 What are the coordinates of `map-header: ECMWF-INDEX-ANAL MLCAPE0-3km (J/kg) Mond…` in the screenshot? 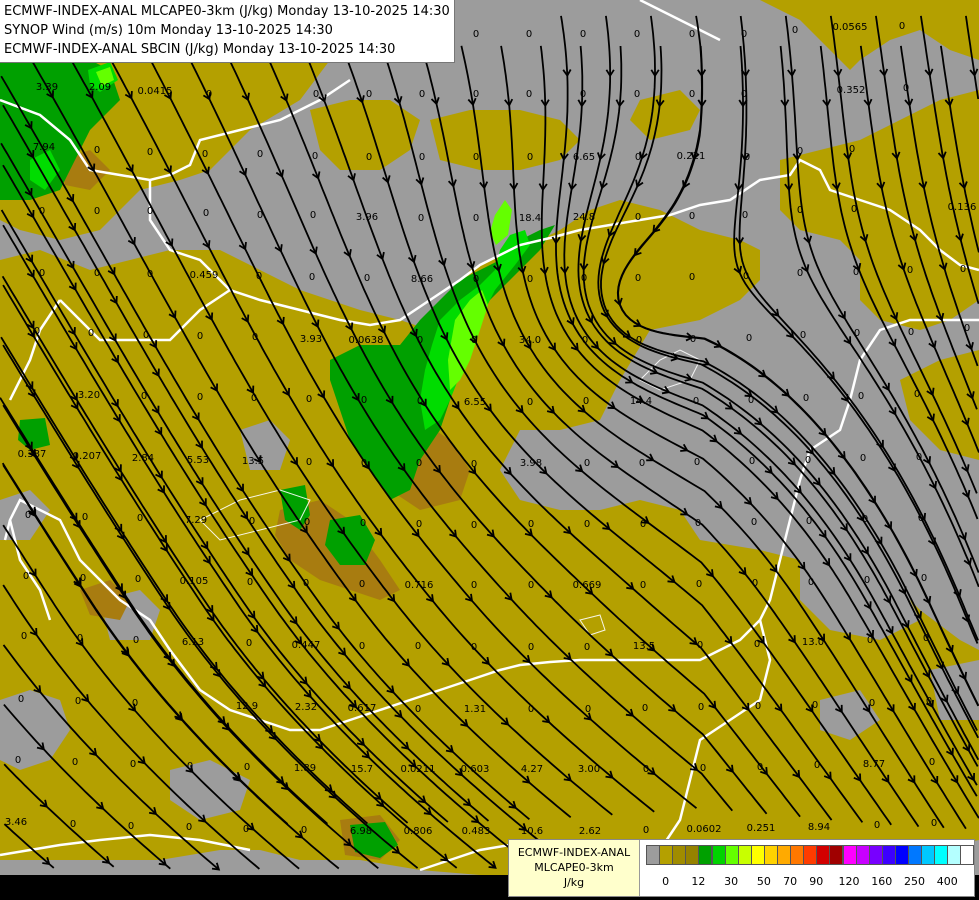 It's located at (227, 31).